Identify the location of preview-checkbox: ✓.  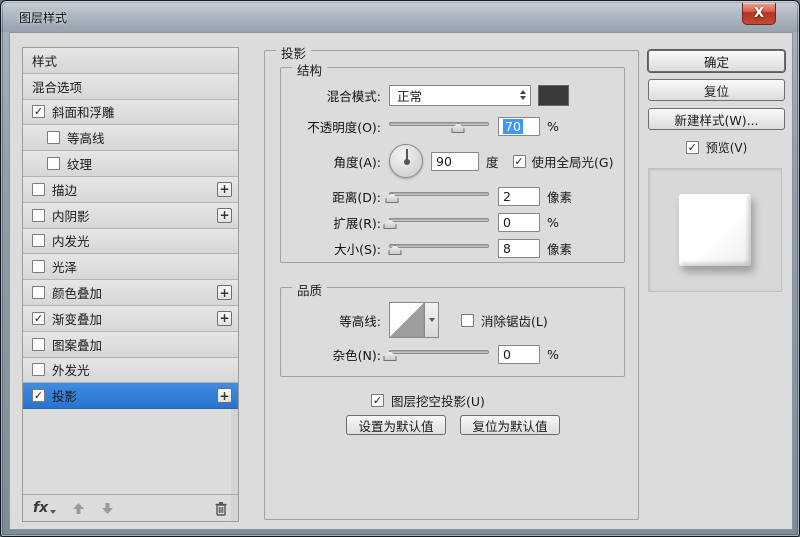
(692, 147).